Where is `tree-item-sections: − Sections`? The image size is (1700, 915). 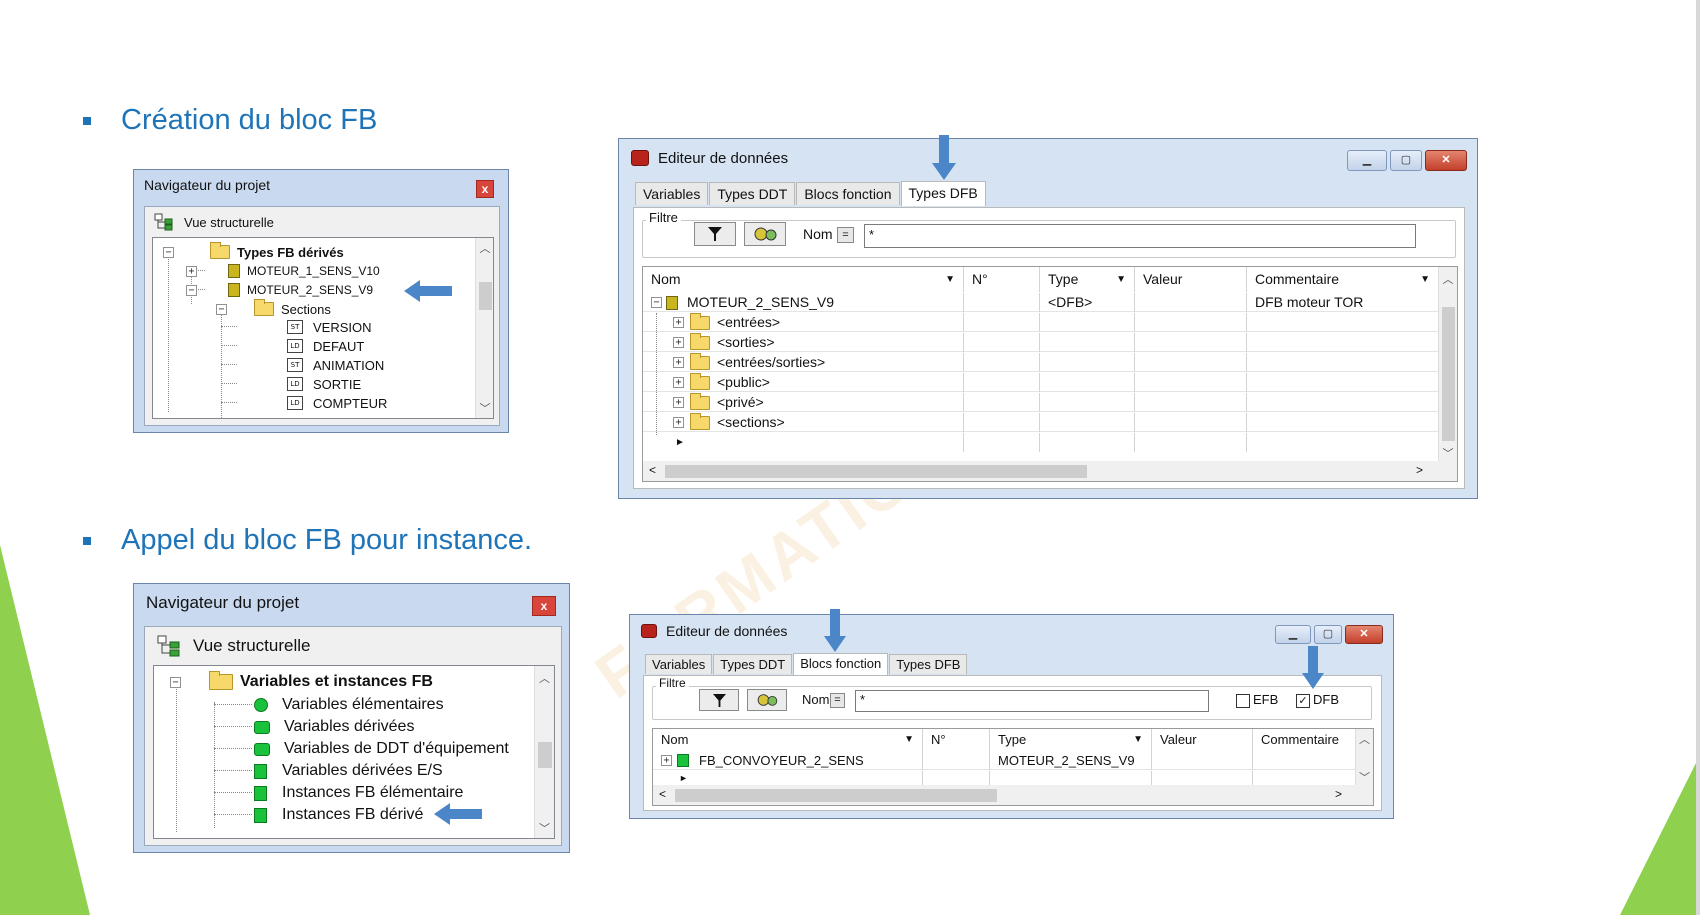
tree-item-sections: − Sections is located at coordinates (273, 308).